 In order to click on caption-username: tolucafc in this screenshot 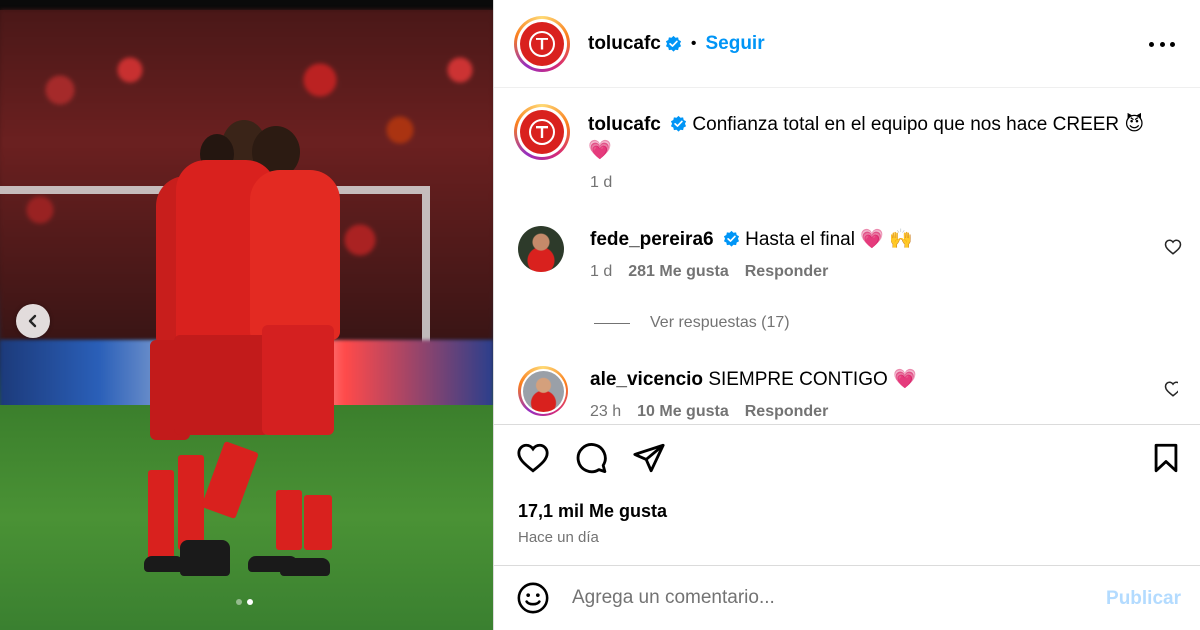, I will do `click(624, 124)`.